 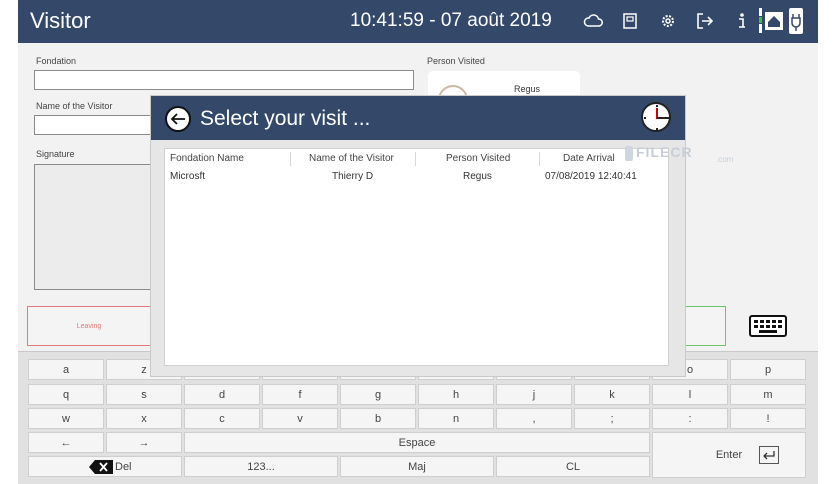 What do you see at coordinates (66, 369) in the screenshot?
I see `key-a: a` at bounding box center [66, 369].